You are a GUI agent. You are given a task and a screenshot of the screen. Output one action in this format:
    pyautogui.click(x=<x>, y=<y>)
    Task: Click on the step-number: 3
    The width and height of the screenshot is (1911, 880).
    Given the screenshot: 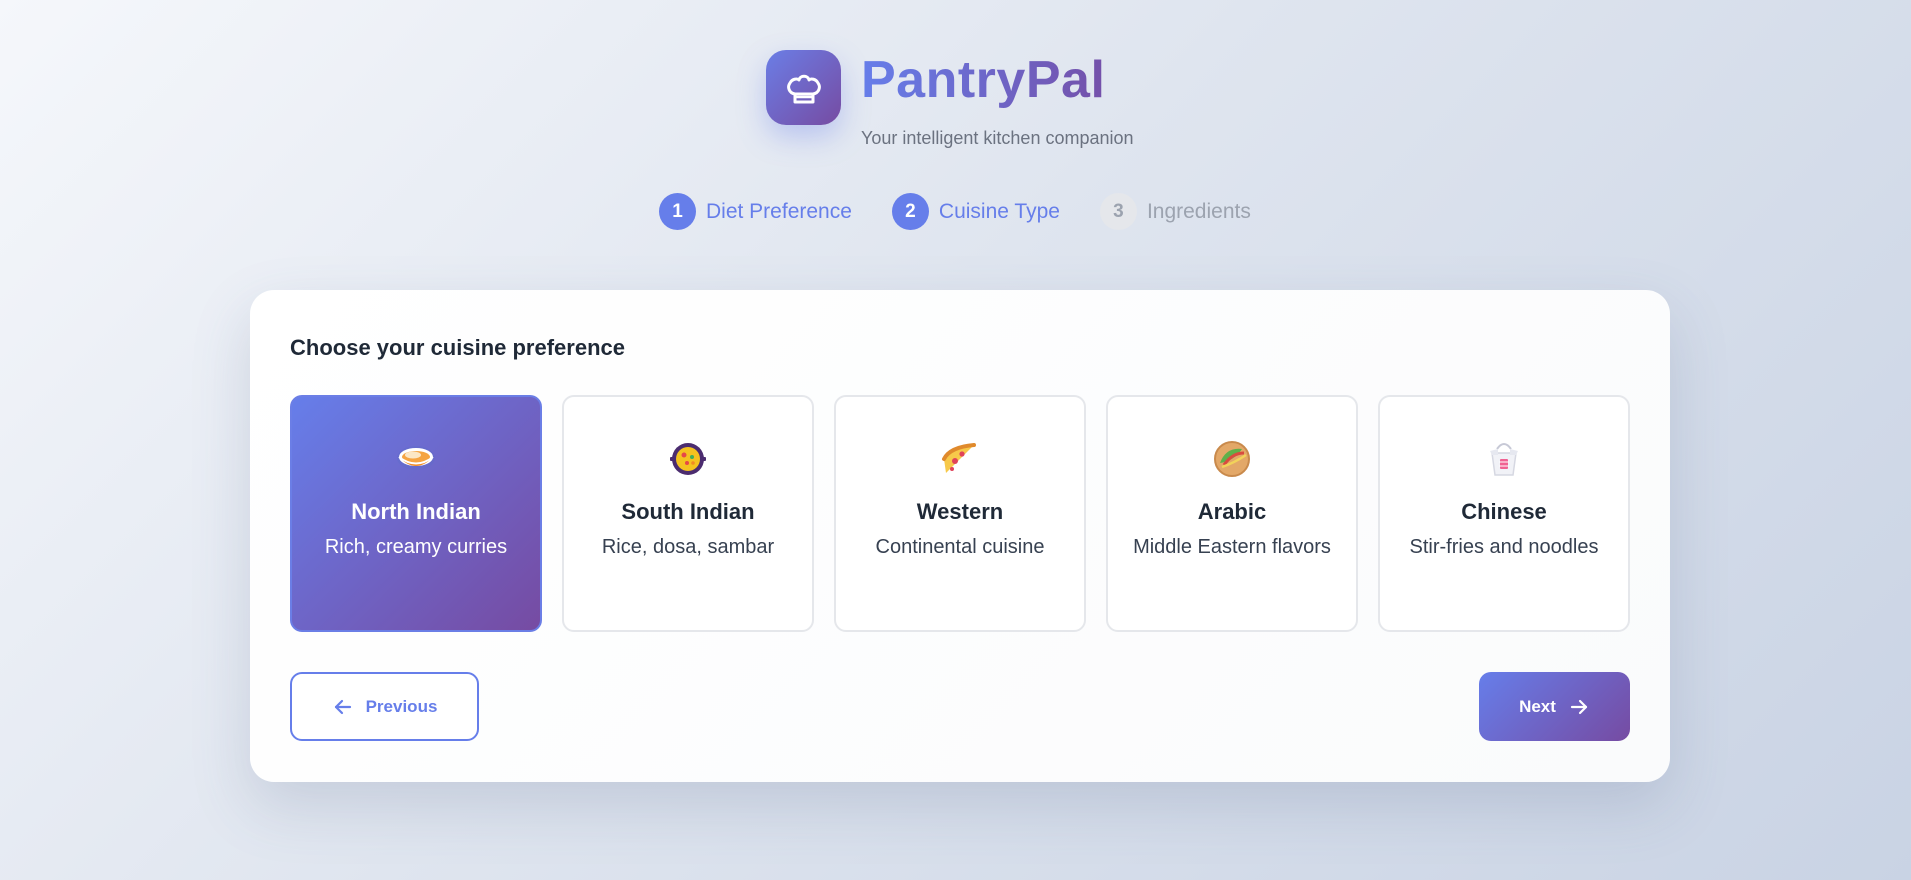 What is the action you would take?
    pyautogui.click(x=1118, y=211)
    